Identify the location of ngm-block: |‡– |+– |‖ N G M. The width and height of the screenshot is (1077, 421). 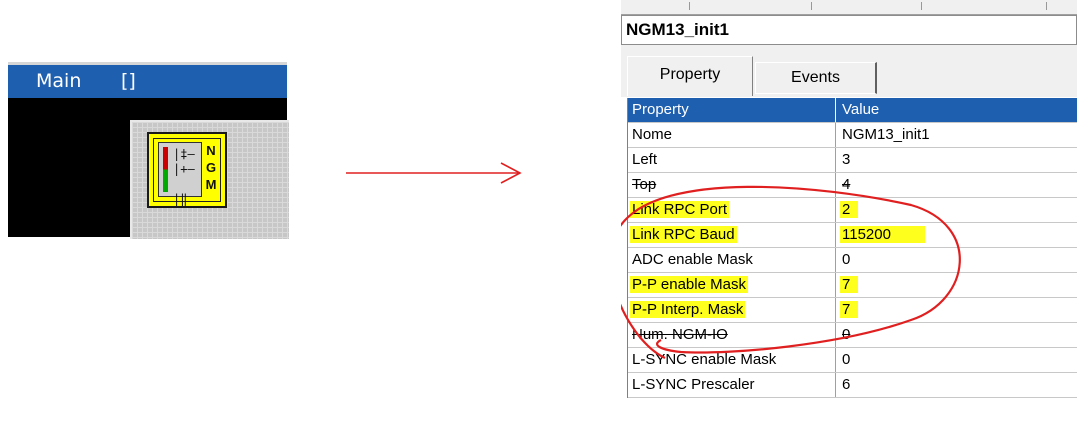
(187, 170).